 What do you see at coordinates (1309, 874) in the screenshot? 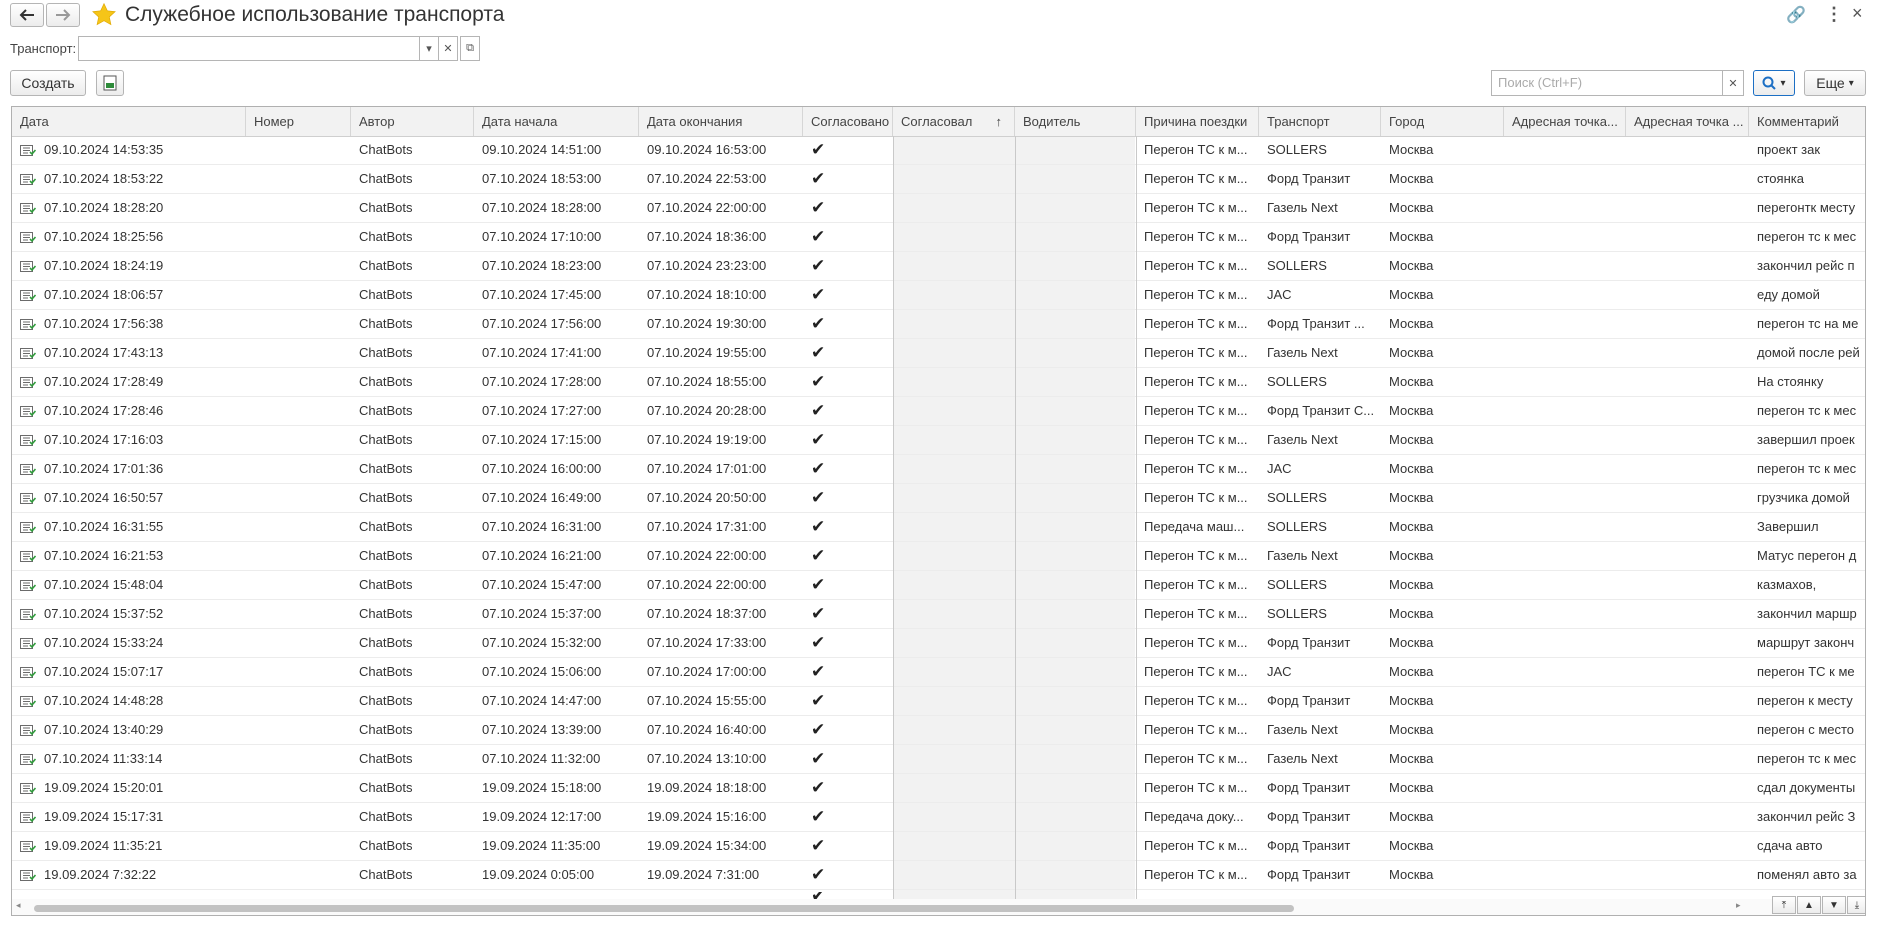
I see `cell-transport: Форд Транзит` at bounding box center [1309, 874].